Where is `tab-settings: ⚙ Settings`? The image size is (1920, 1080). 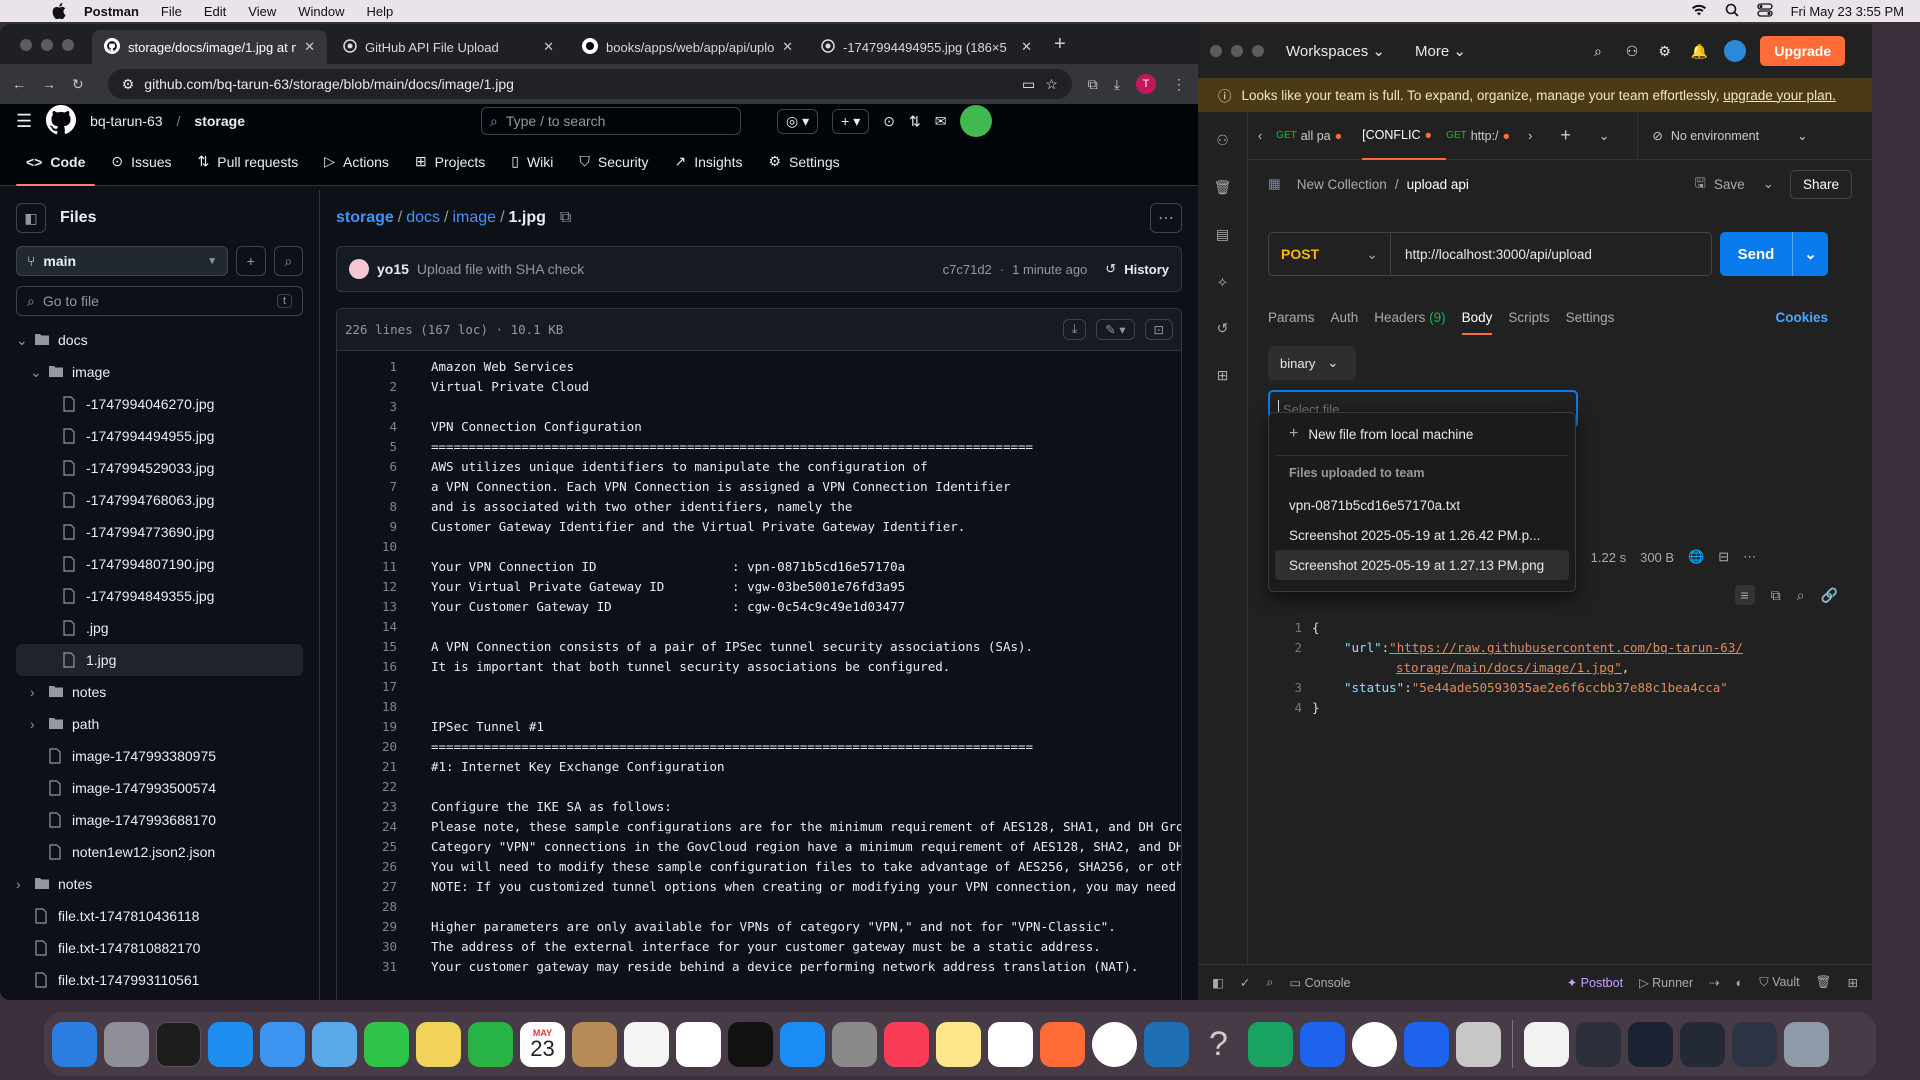 tab-settings: ⚙ Settings is located at coordinates (803, 162).